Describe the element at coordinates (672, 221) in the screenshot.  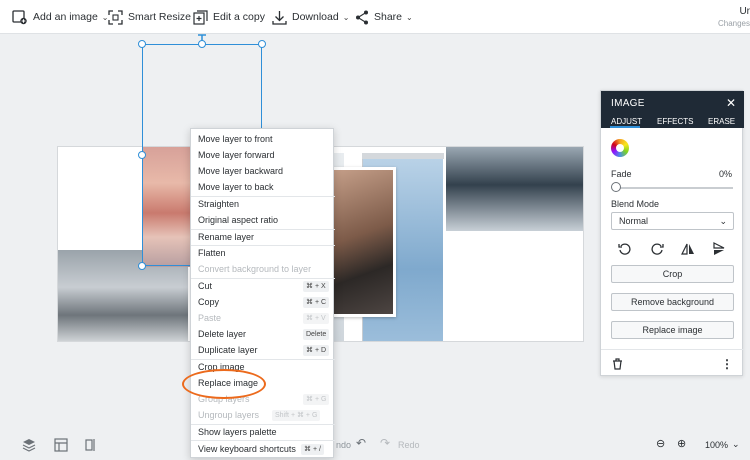
I see `blend-mode-select: Normal ⌄` at that location.